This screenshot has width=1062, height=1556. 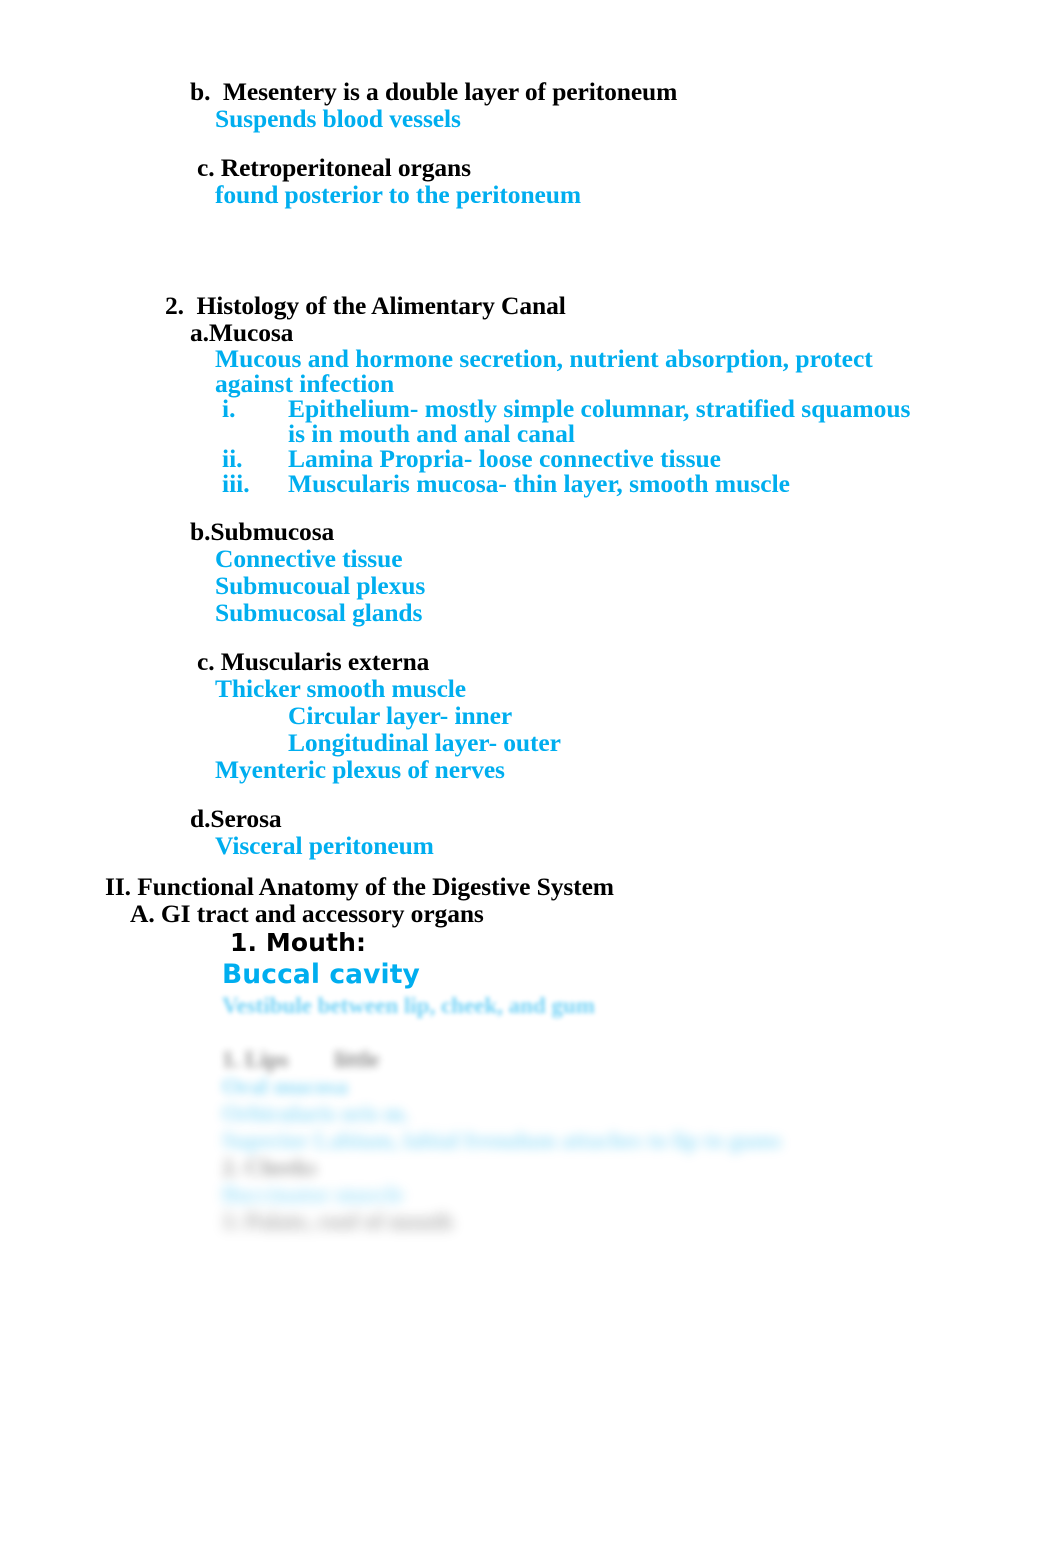 What do you see at coordinates (229, 408) in the screenshot?
I see `roman-marker: i.` at bounding box center [229, 408].